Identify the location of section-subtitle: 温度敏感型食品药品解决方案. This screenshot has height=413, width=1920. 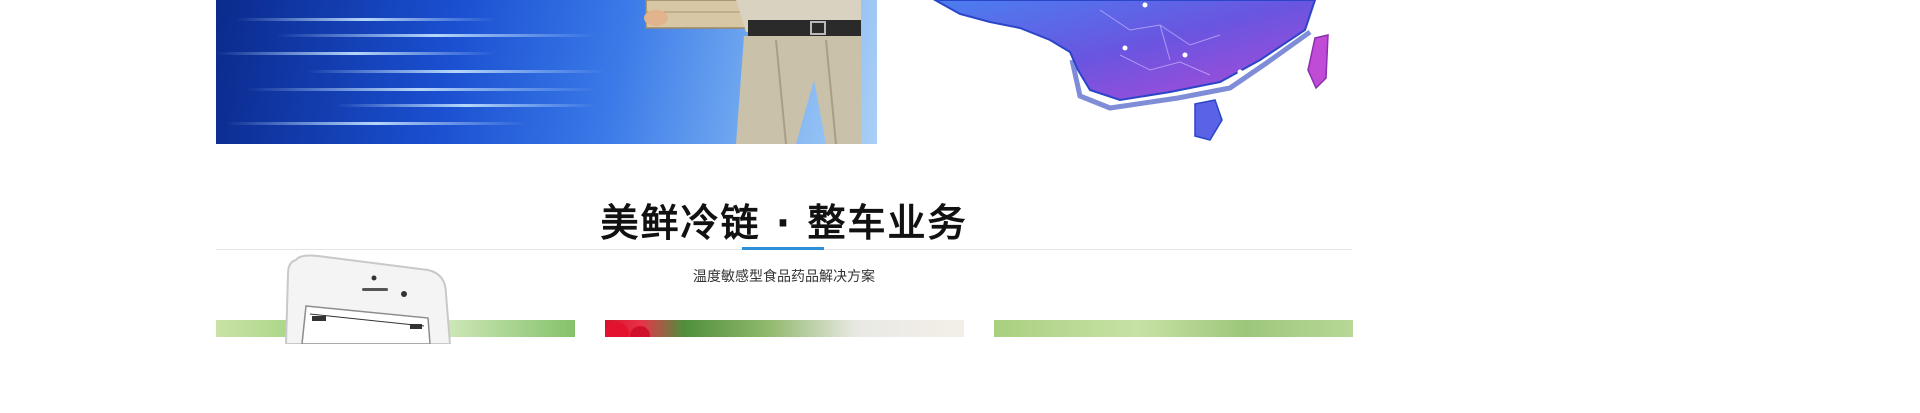
(784, 277).